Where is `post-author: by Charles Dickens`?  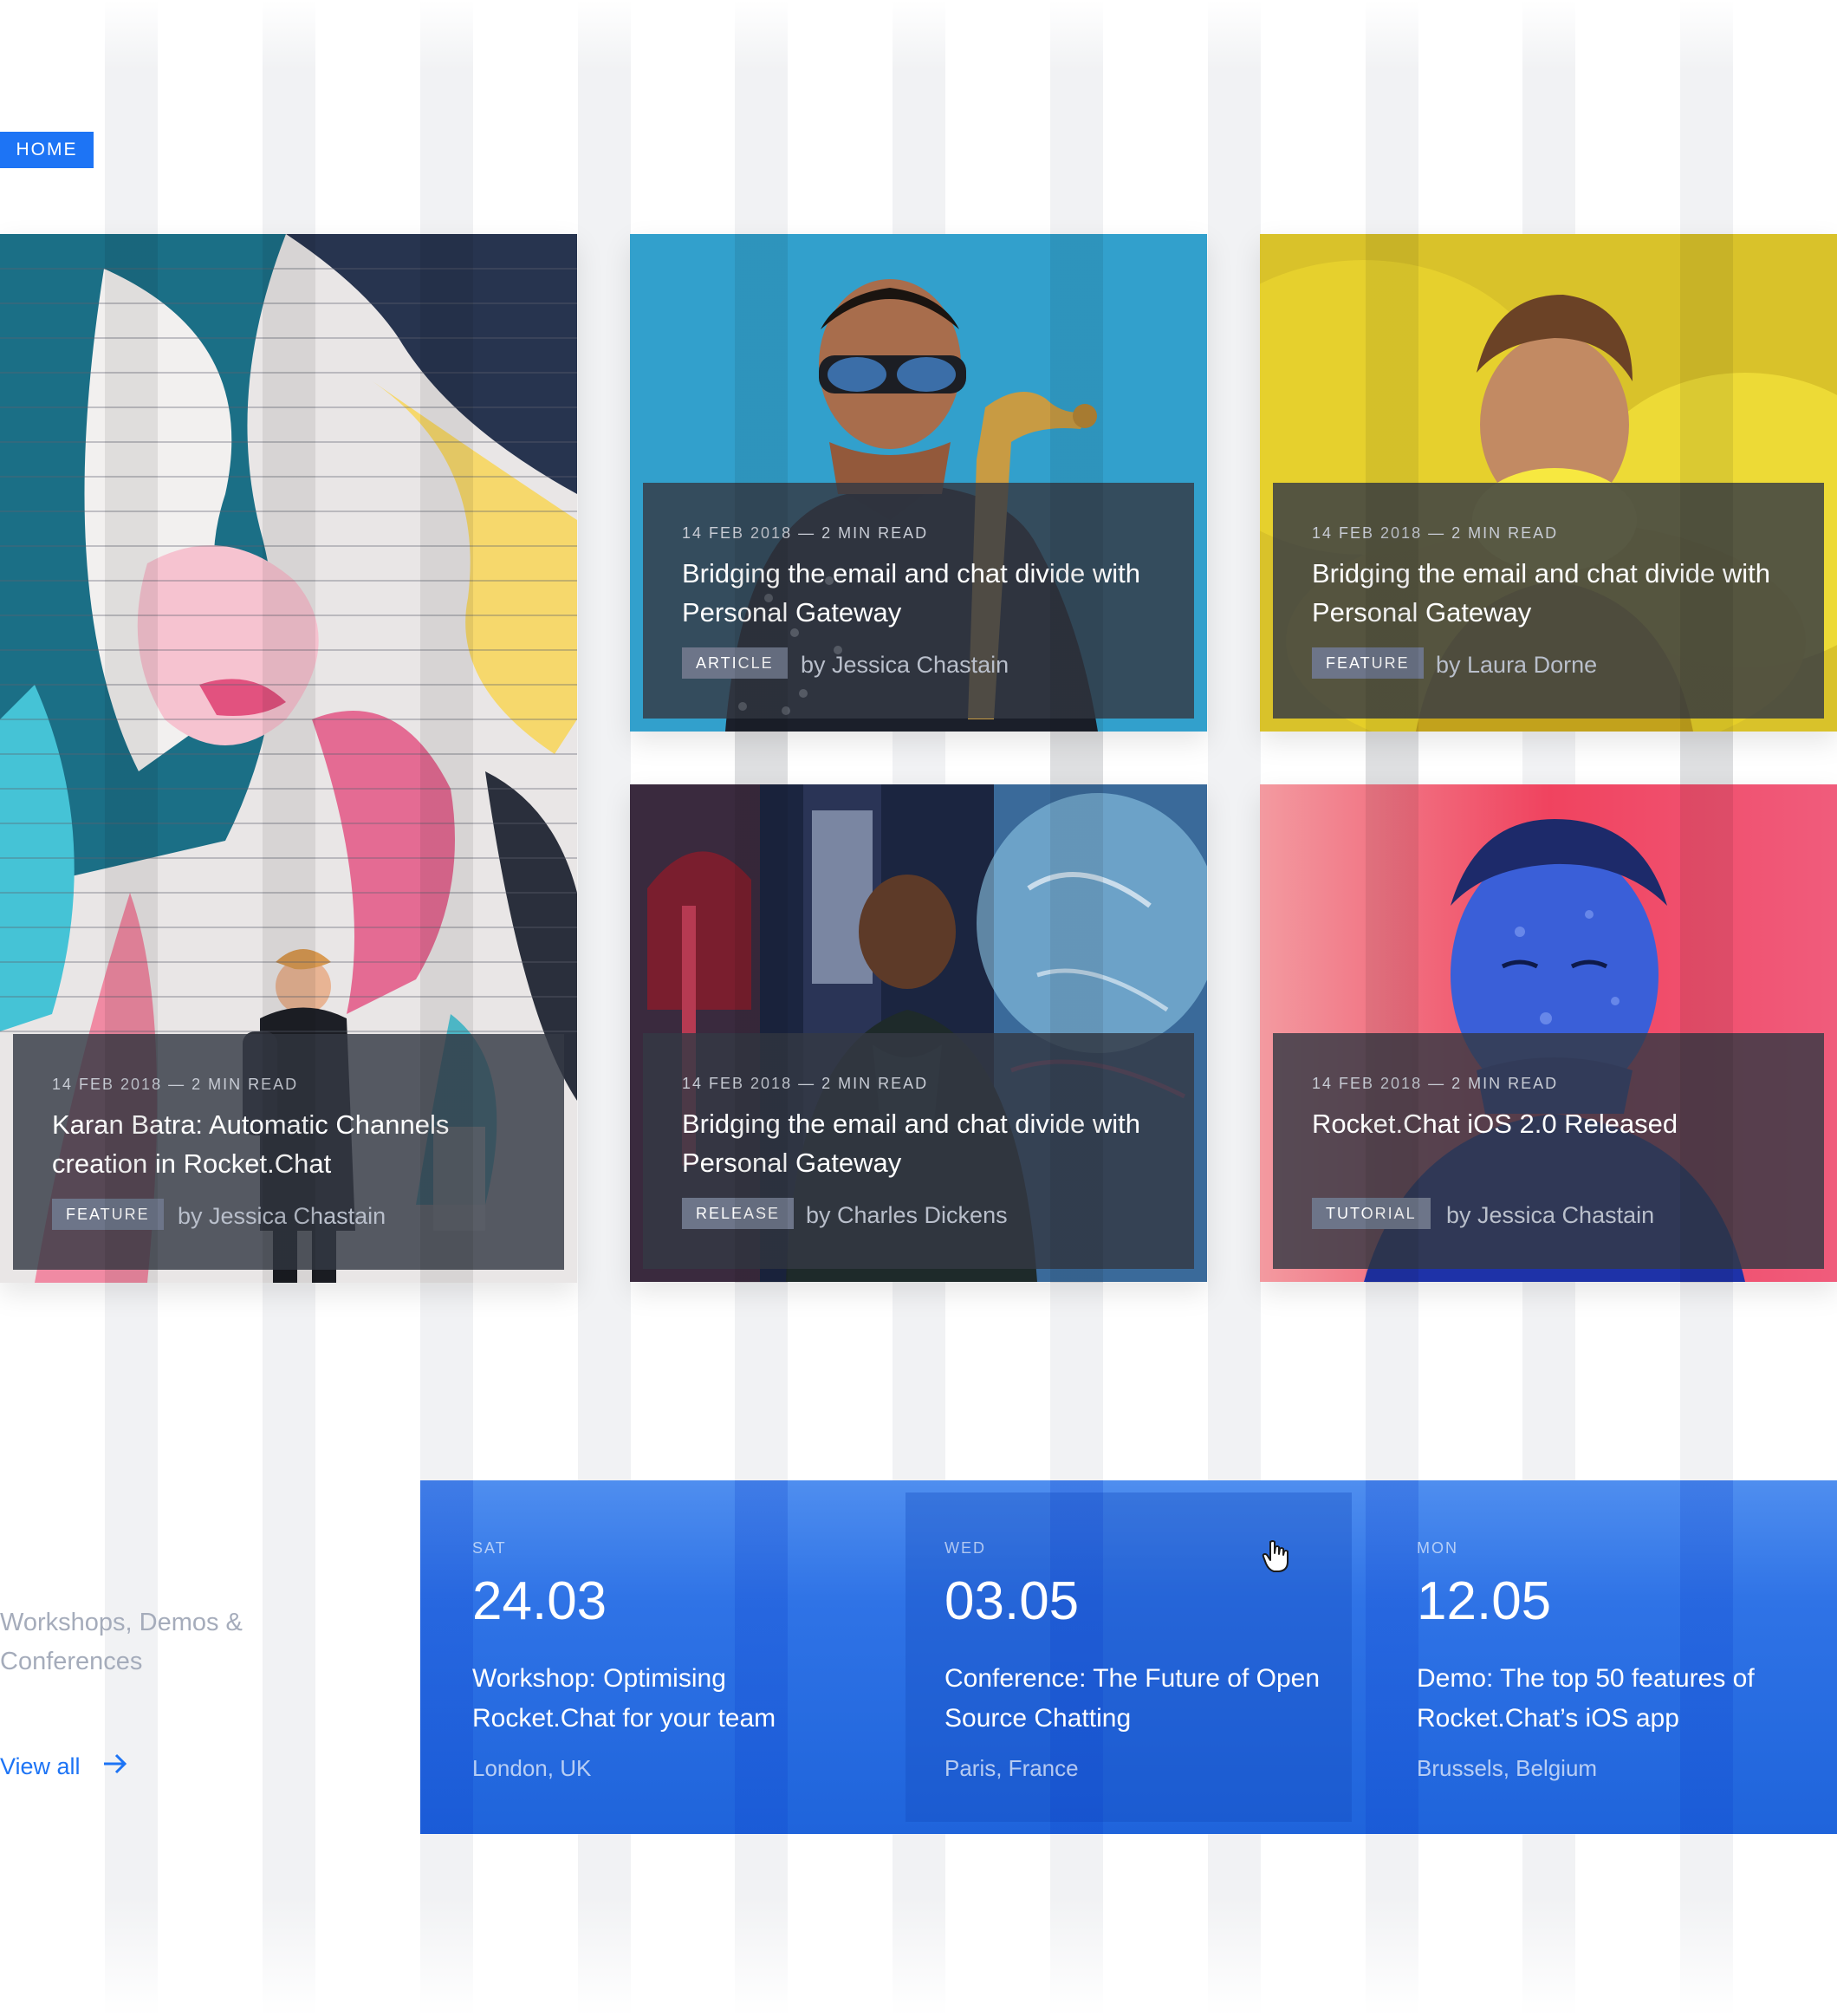 post-author: by Charles Dickens is located at coordinates (907, 1215).